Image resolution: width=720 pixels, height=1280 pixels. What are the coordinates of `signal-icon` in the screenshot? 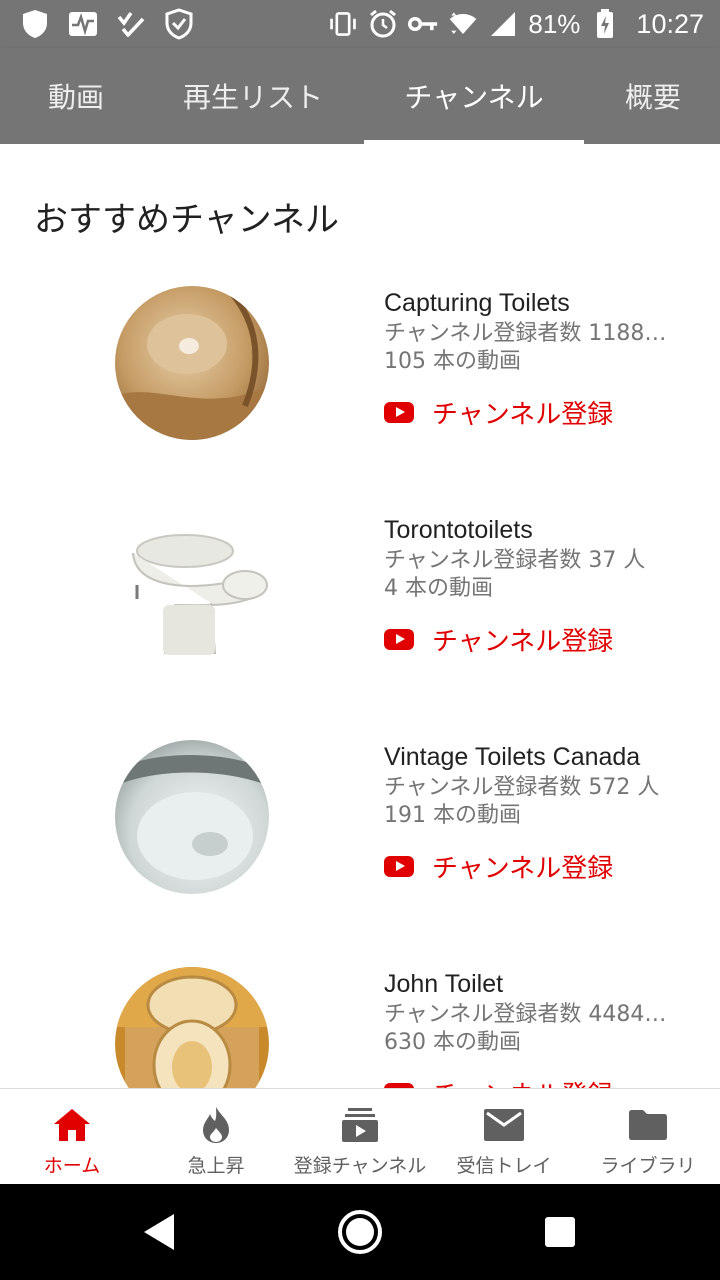 It's located at (503, 24).